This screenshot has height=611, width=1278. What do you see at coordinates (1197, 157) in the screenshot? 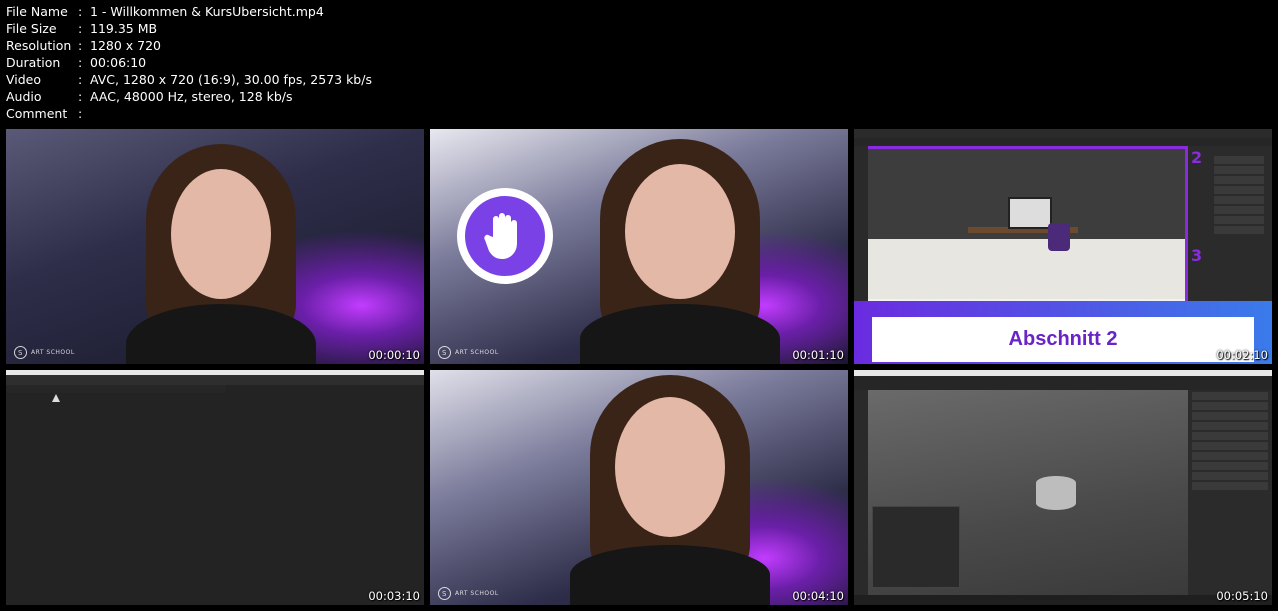
I see `section-marker-2: 2` at bounding box center [1197, 157].